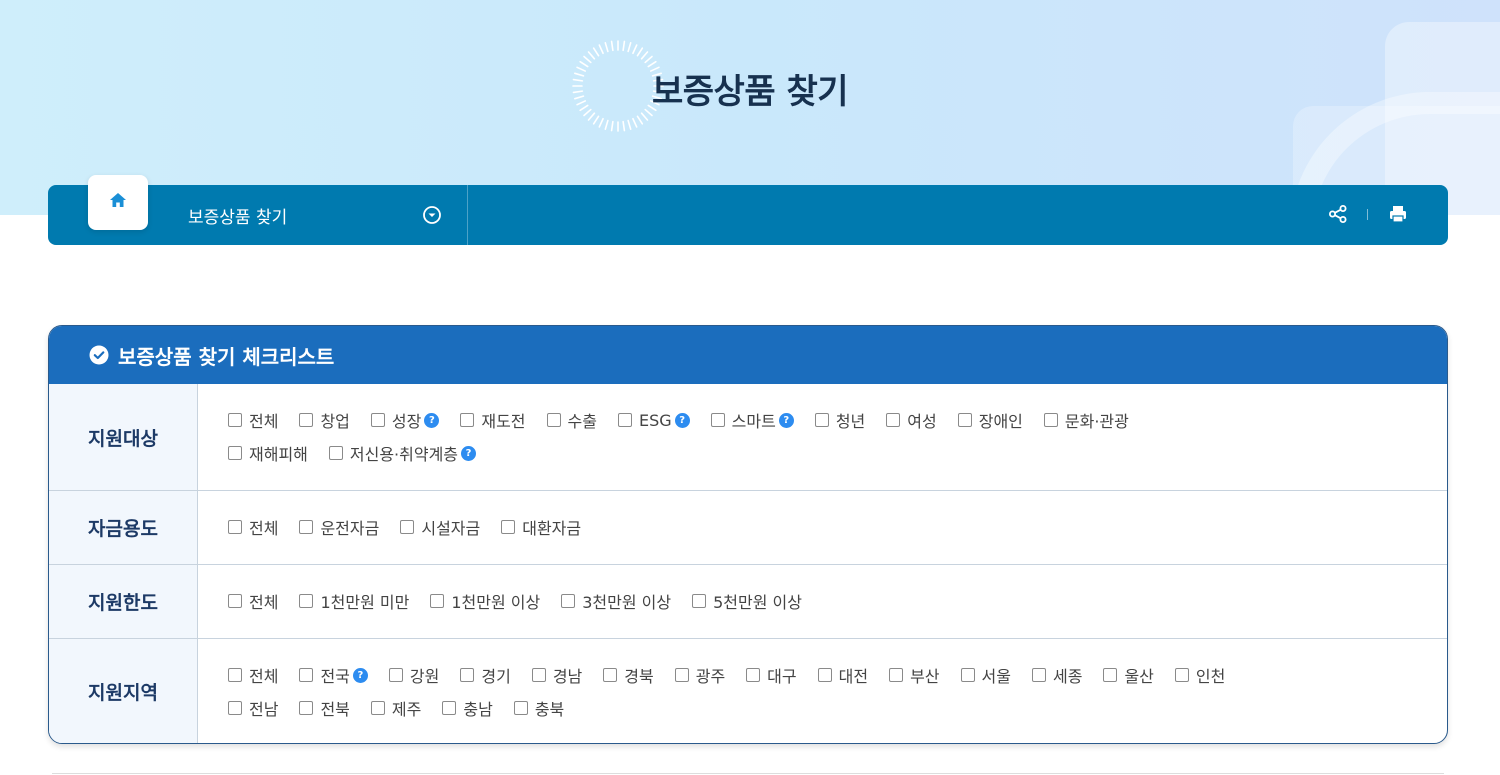  I want to click on filter-checkbox: 3천만원 이상, so click(616, 601).